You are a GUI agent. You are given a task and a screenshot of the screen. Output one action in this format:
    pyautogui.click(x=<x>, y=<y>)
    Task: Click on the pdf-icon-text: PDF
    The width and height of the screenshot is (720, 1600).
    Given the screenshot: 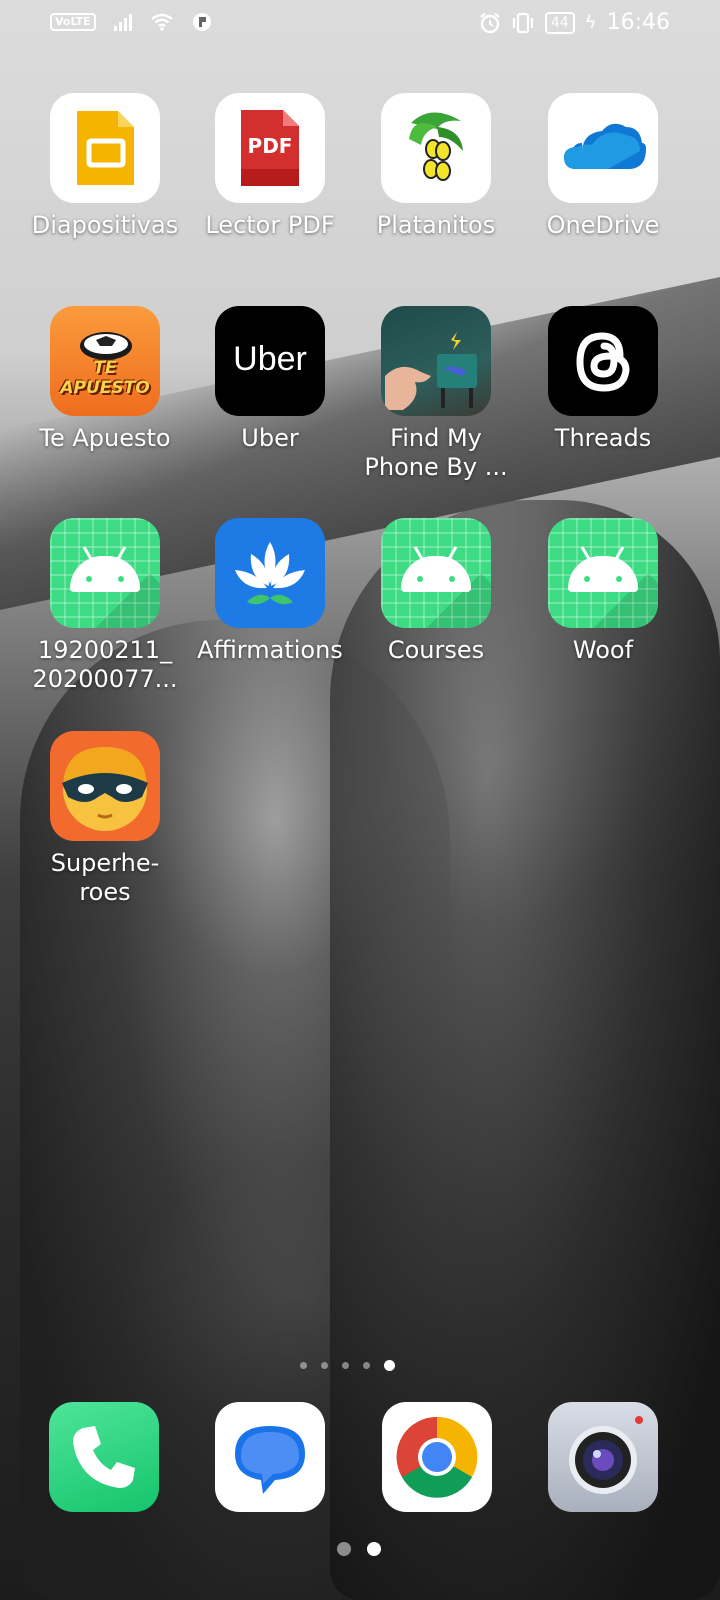 What is the action you would take?
    pyautogui.click(x=270, y=146)
    